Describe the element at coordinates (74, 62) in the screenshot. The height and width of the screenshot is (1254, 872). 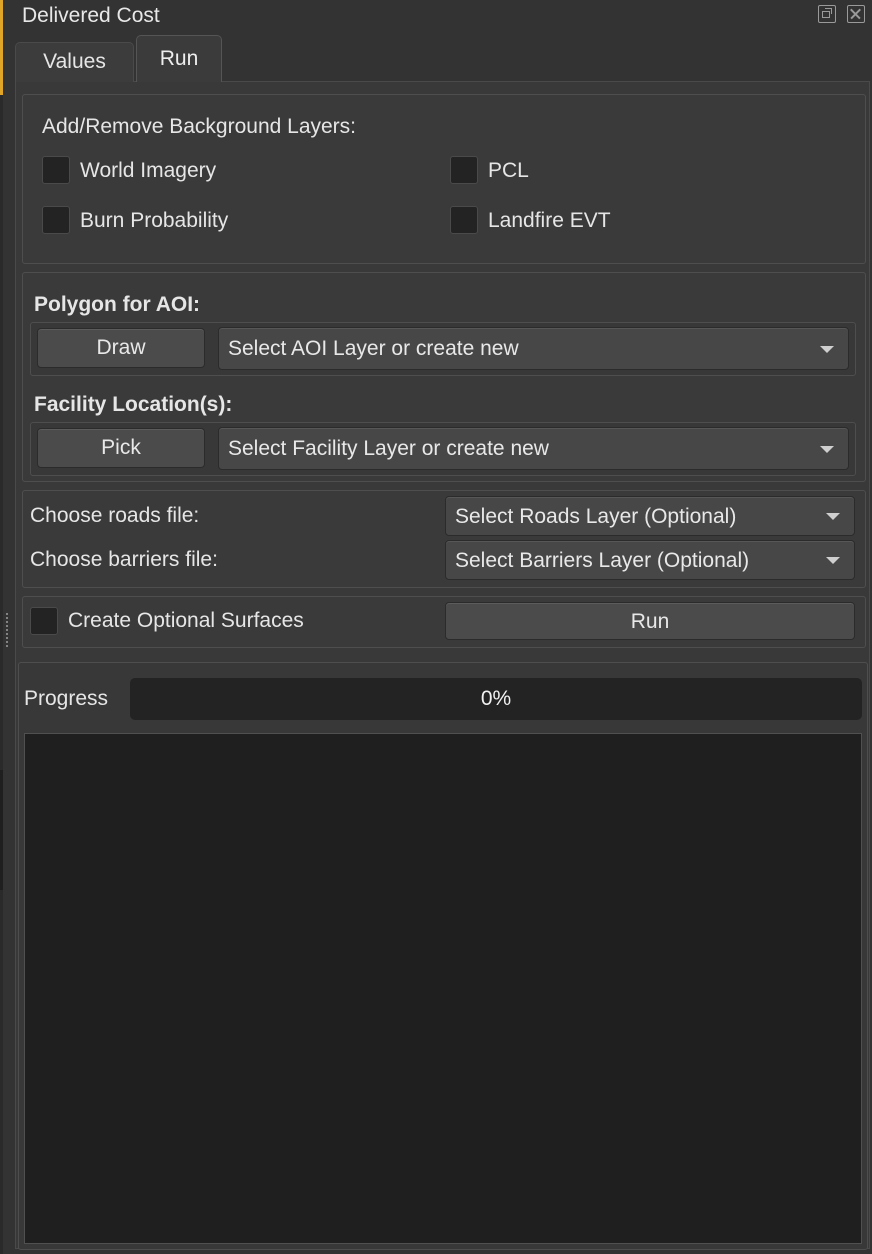
I see `tab-values: Values` at that location.